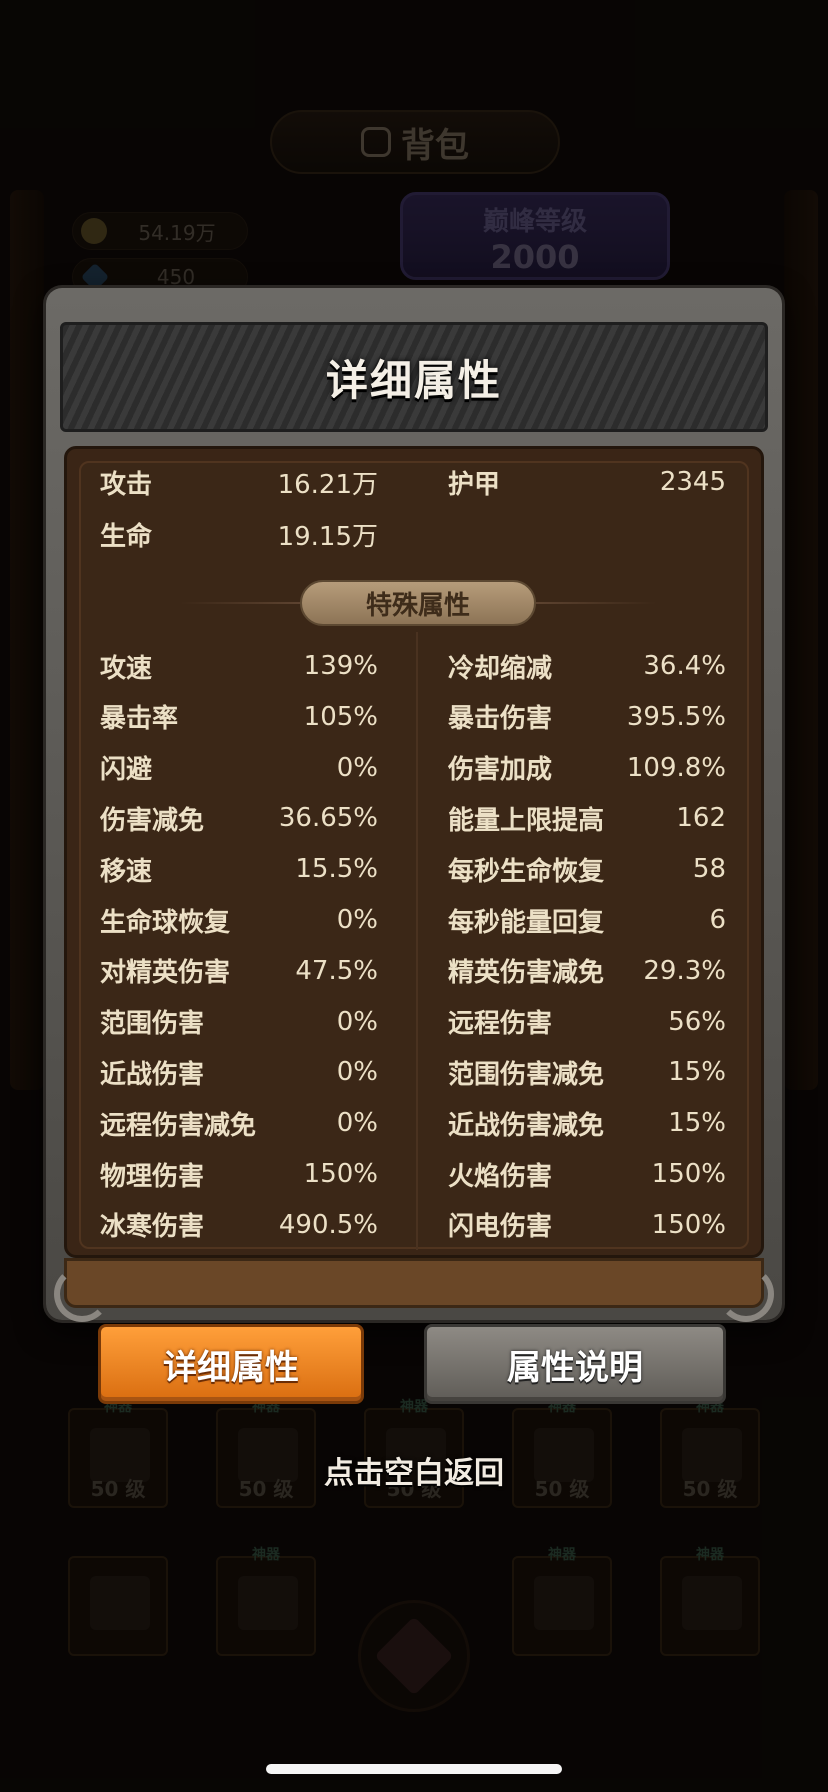 This screenshot has width=828, height=1792. What do you see at coordinates (328, 818) in the screenshot?
I see `stat-value: 36.65%` at bounding box center [328, 818].